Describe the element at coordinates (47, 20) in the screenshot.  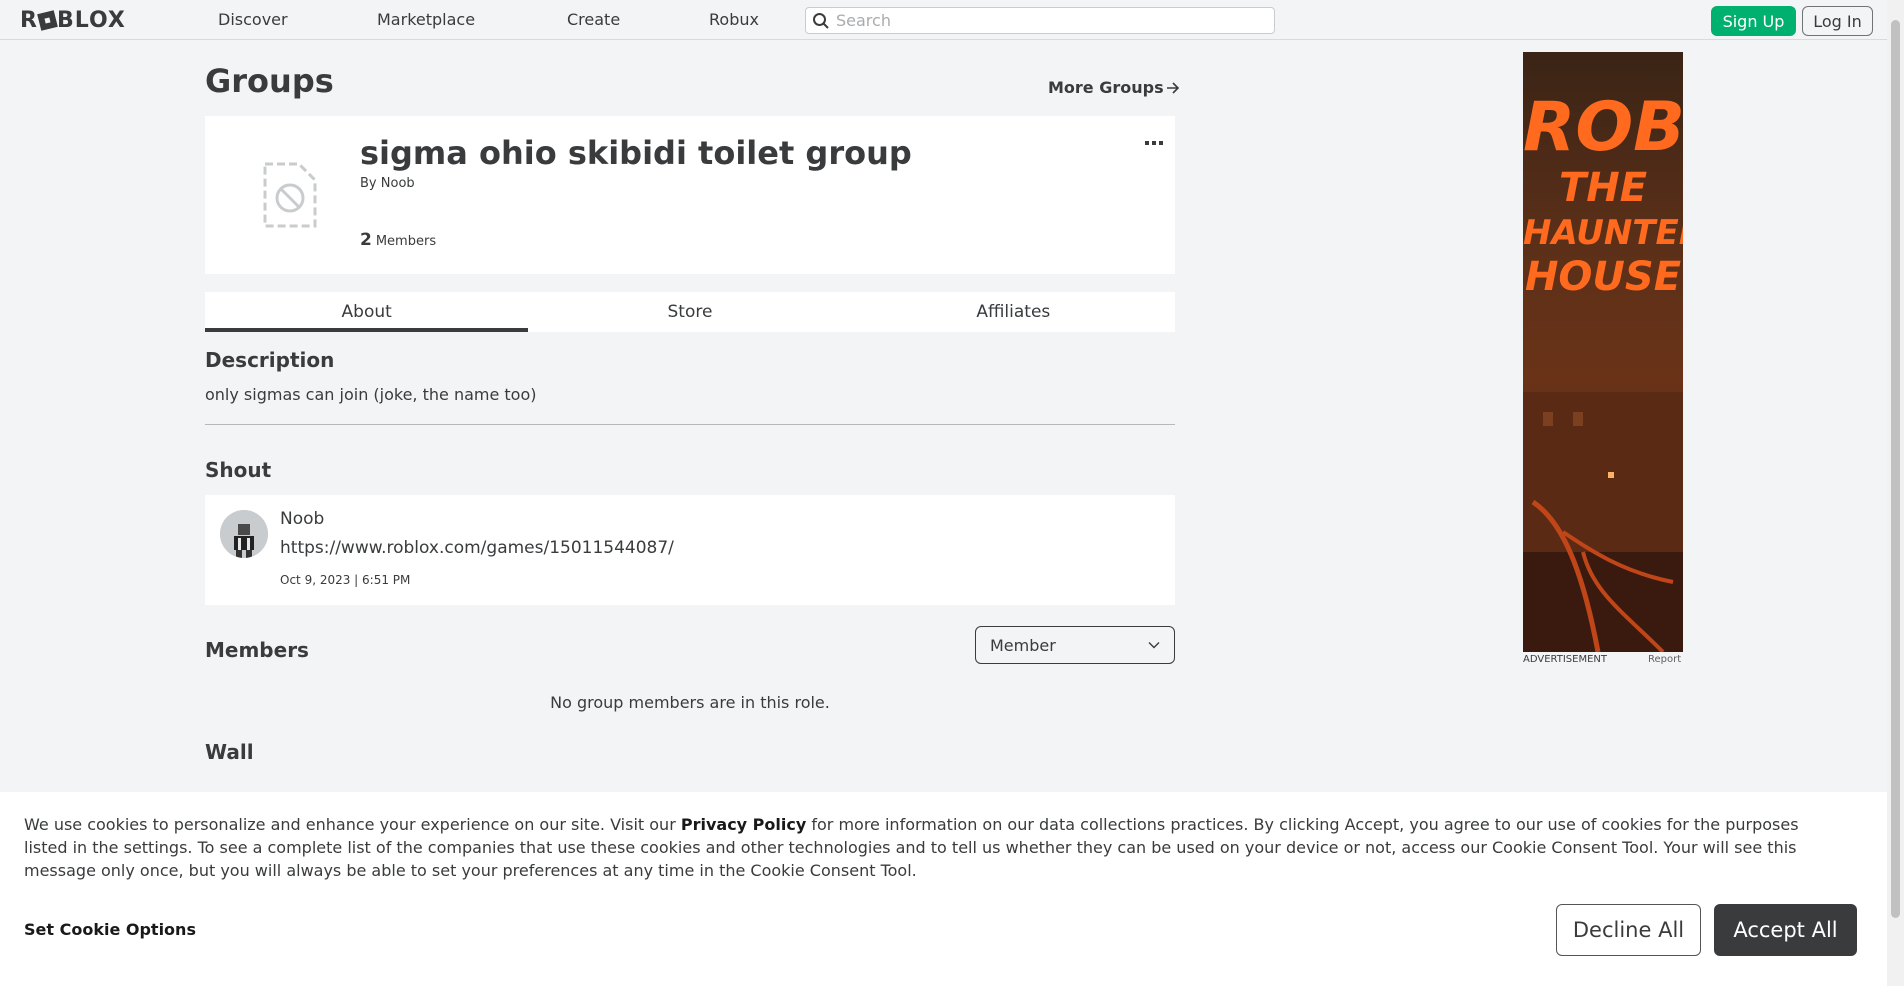
I see `logo-mark-icon` at that location.